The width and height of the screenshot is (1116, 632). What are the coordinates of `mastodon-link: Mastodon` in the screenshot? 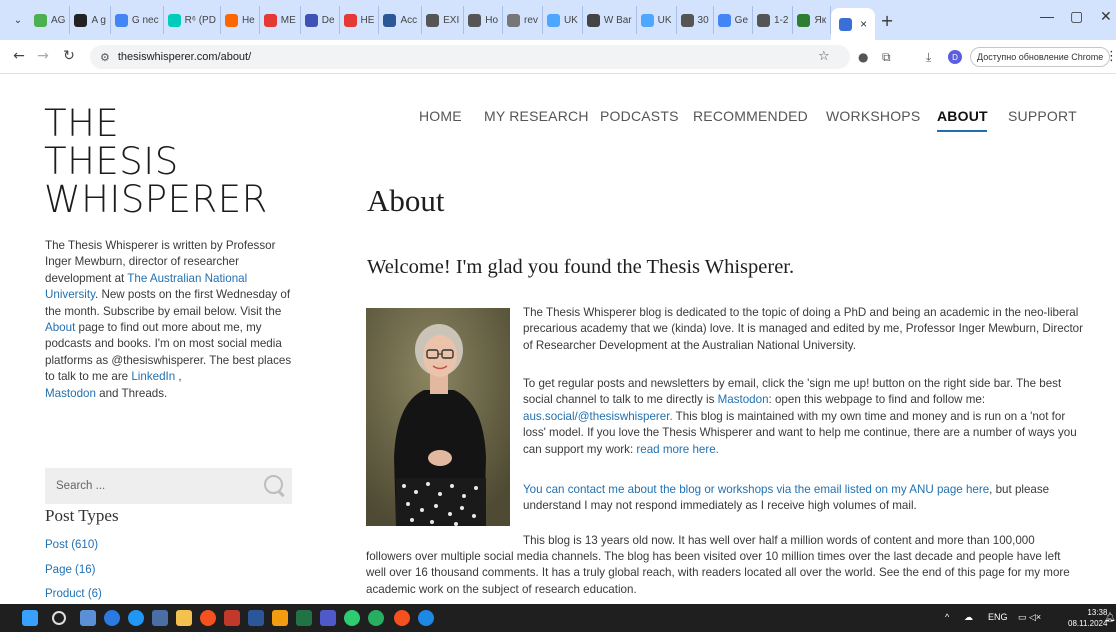 It's located at (70, 393).